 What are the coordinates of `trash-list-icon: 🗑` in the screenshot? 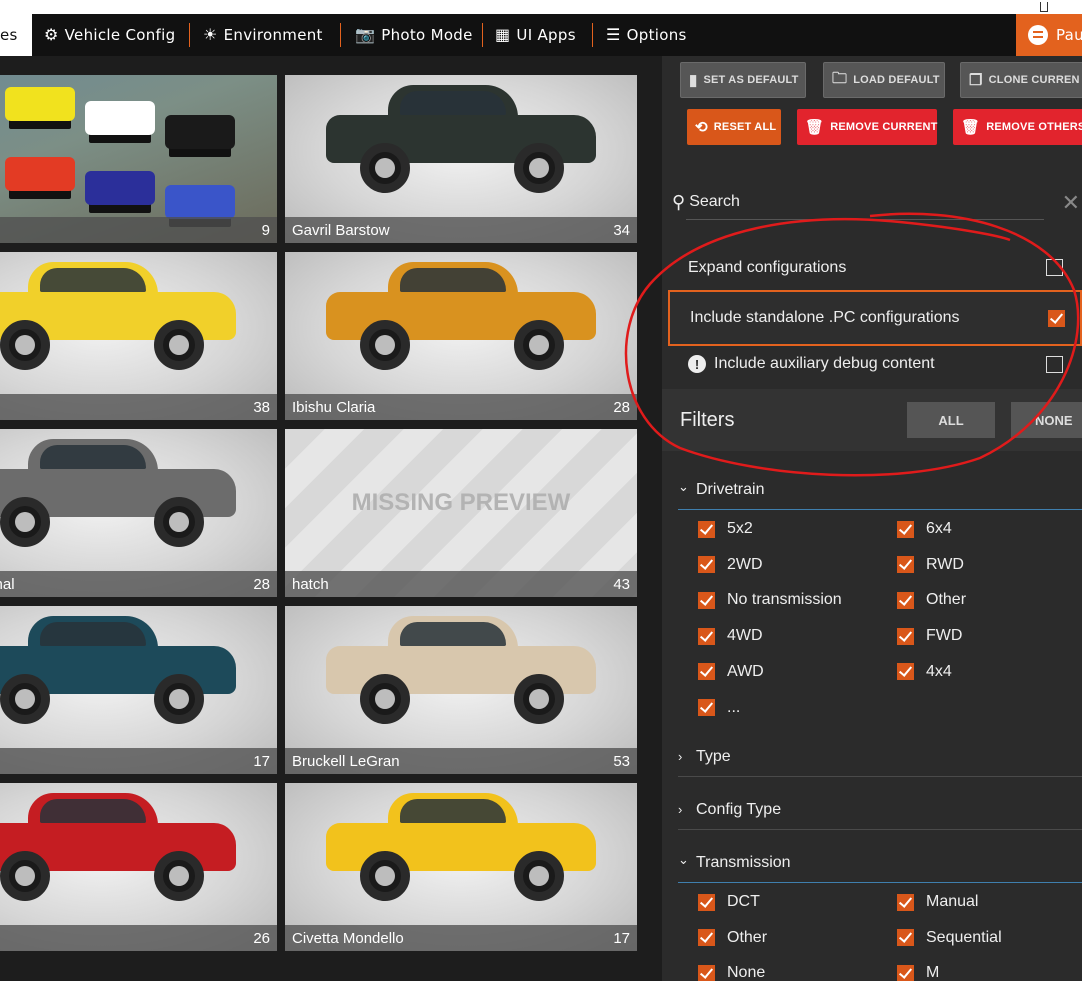 It's located at (971, 127).